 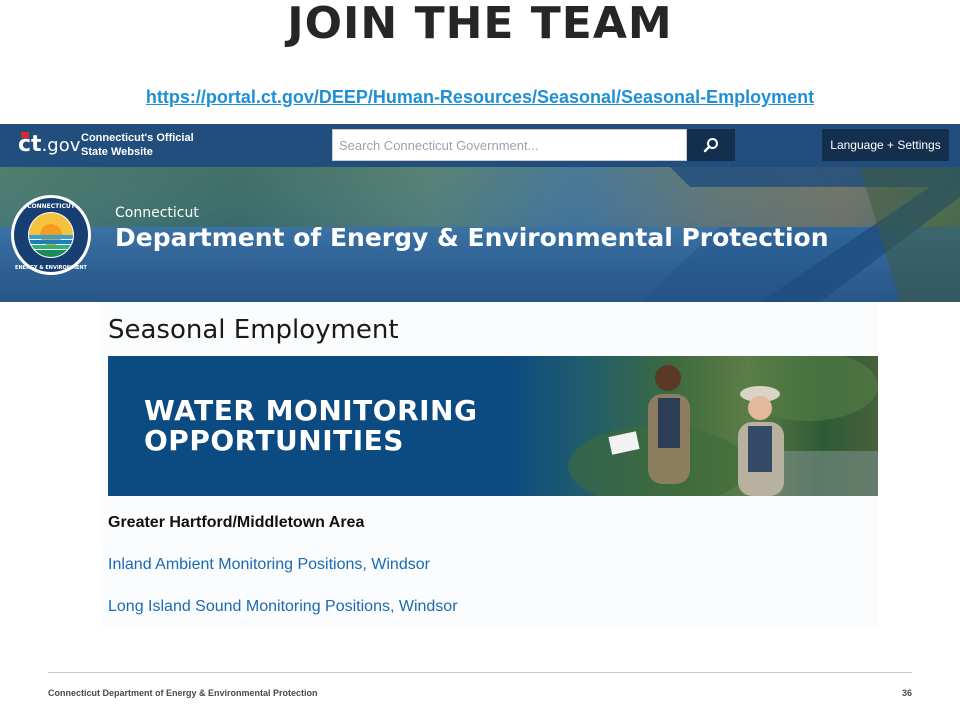 What do you see at coordinates (885, 145) in the screenshot?
I see `language-settings-button: Language + Settings` at bounding box center [885, 145].